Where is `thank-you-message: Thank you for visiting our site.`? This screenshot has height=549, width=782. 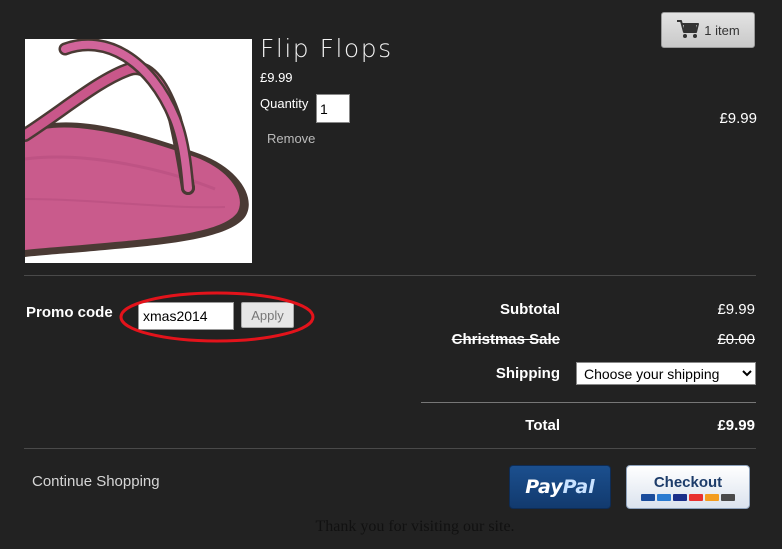 thank-you-message: Thank you for visiting our site. is located at coordinates (415, 526).